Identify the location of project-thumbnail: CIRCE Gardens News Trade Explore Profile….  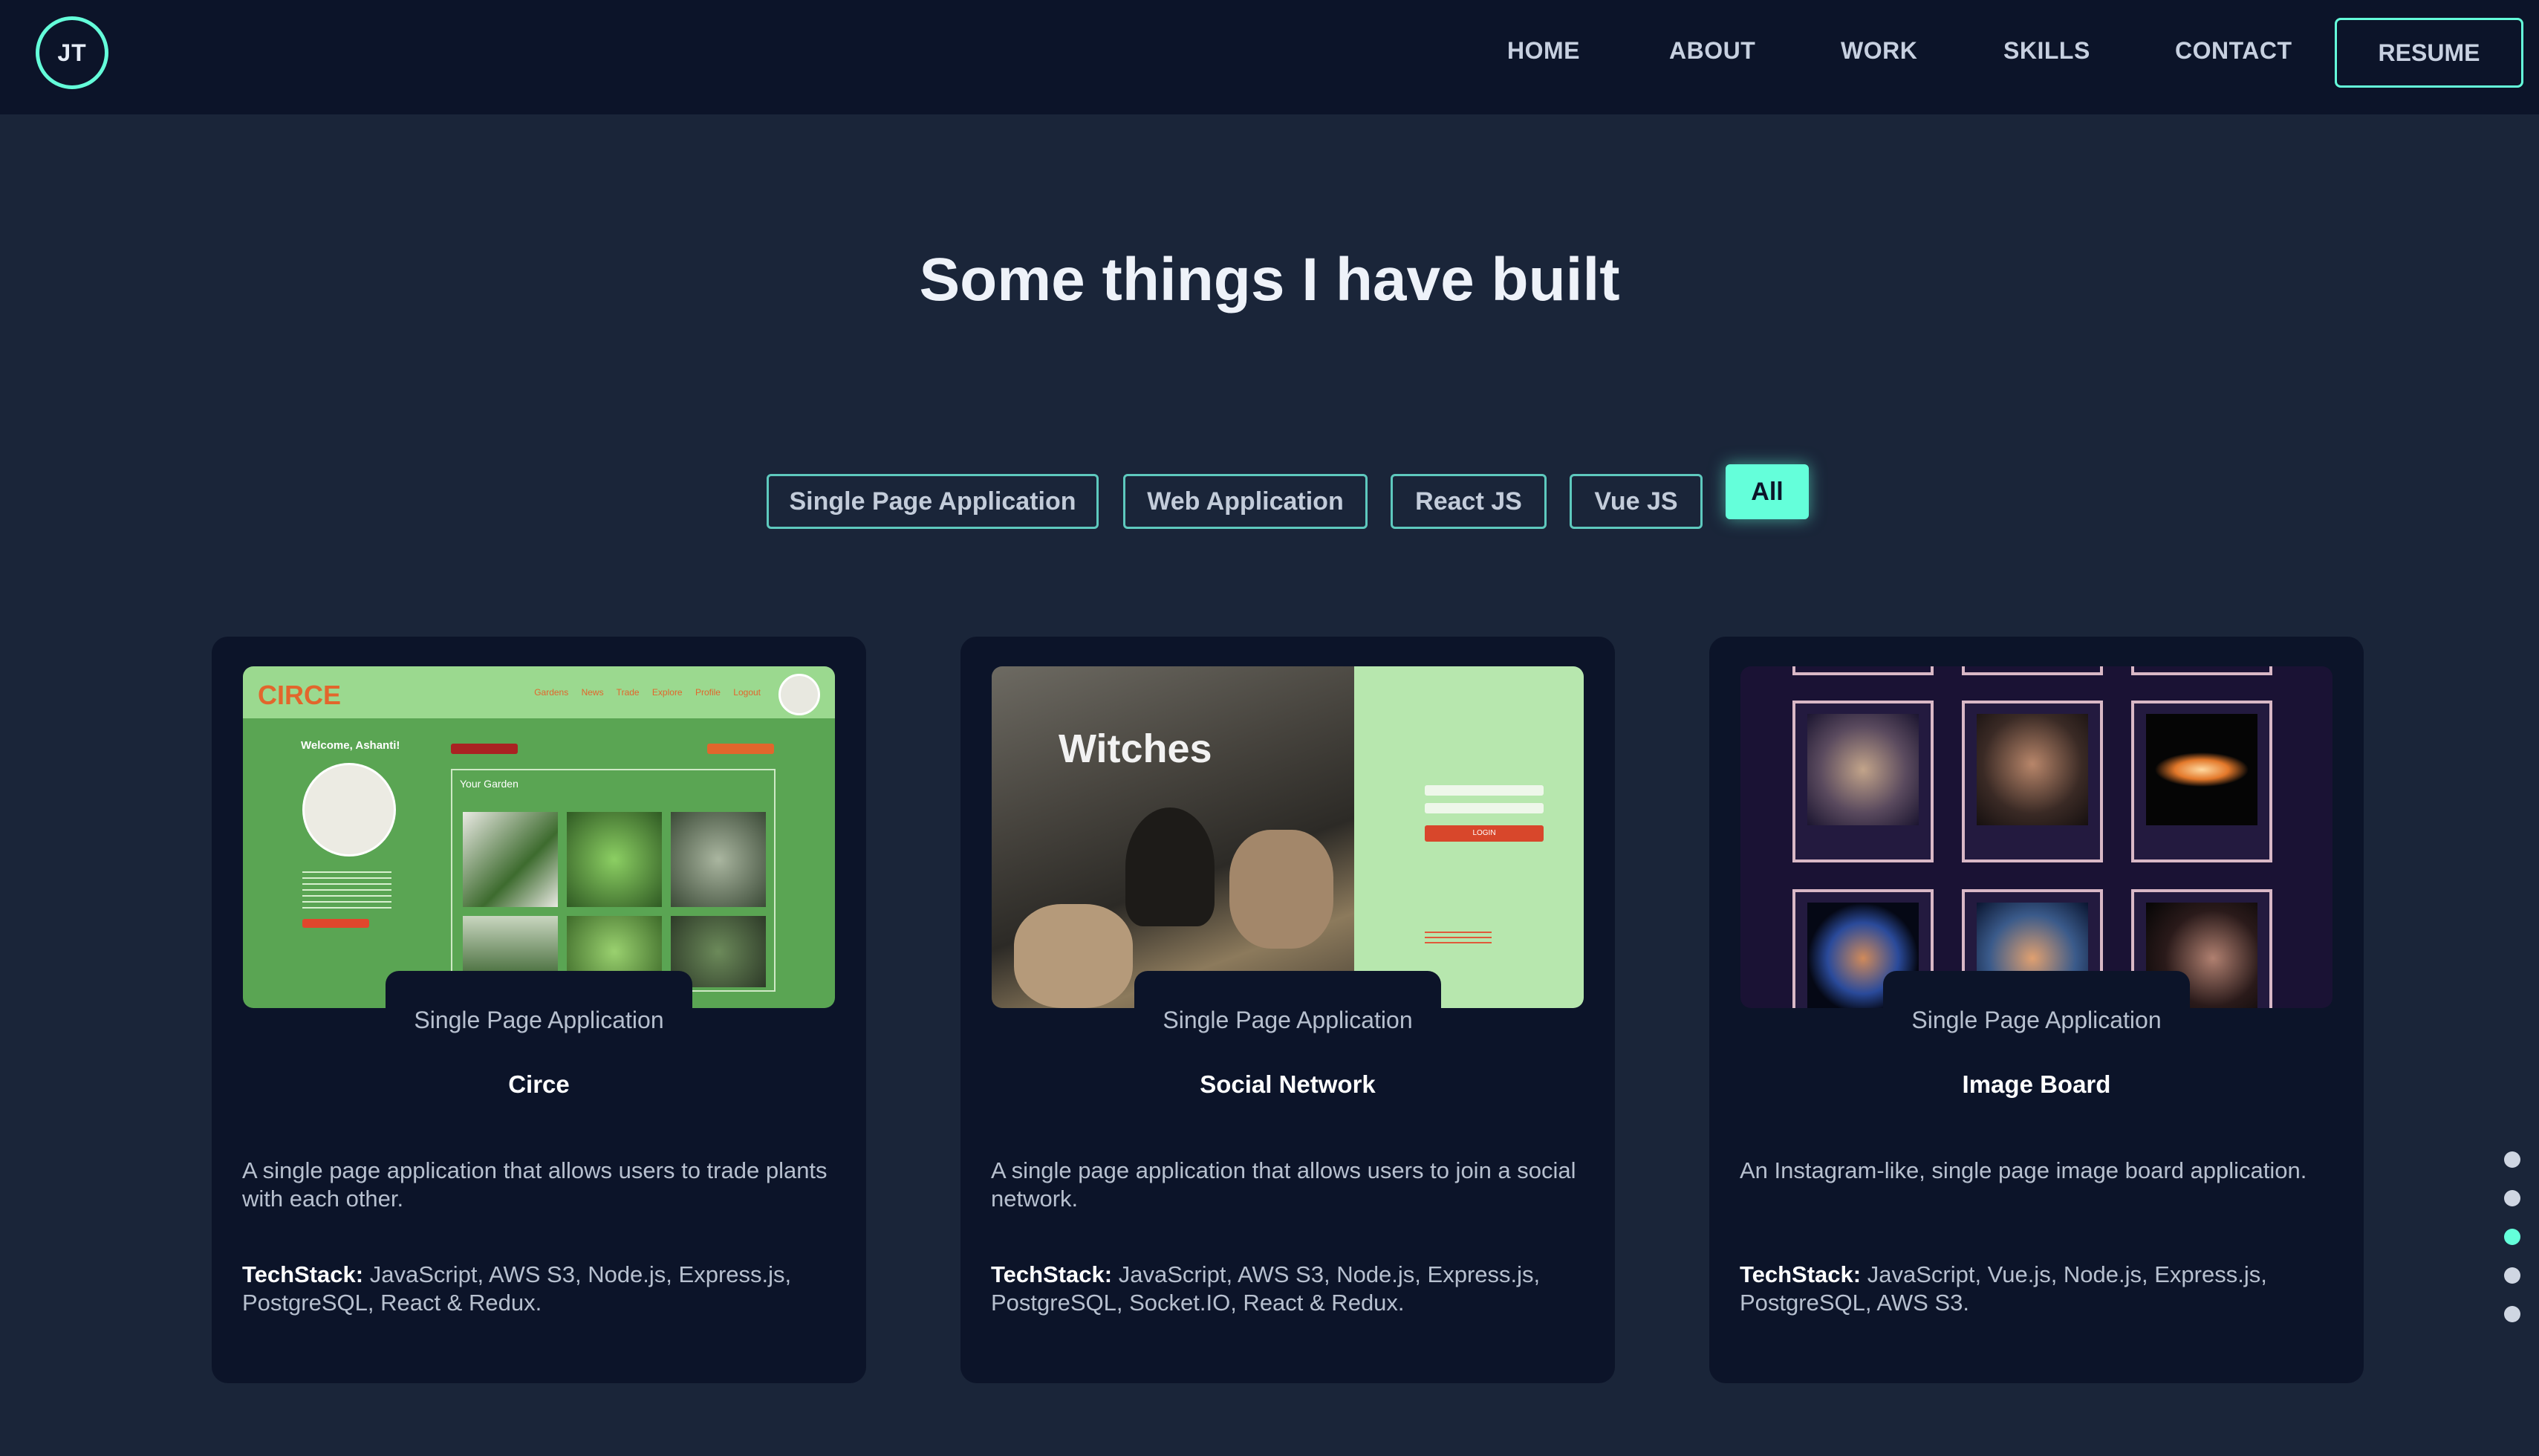
(539, 837).